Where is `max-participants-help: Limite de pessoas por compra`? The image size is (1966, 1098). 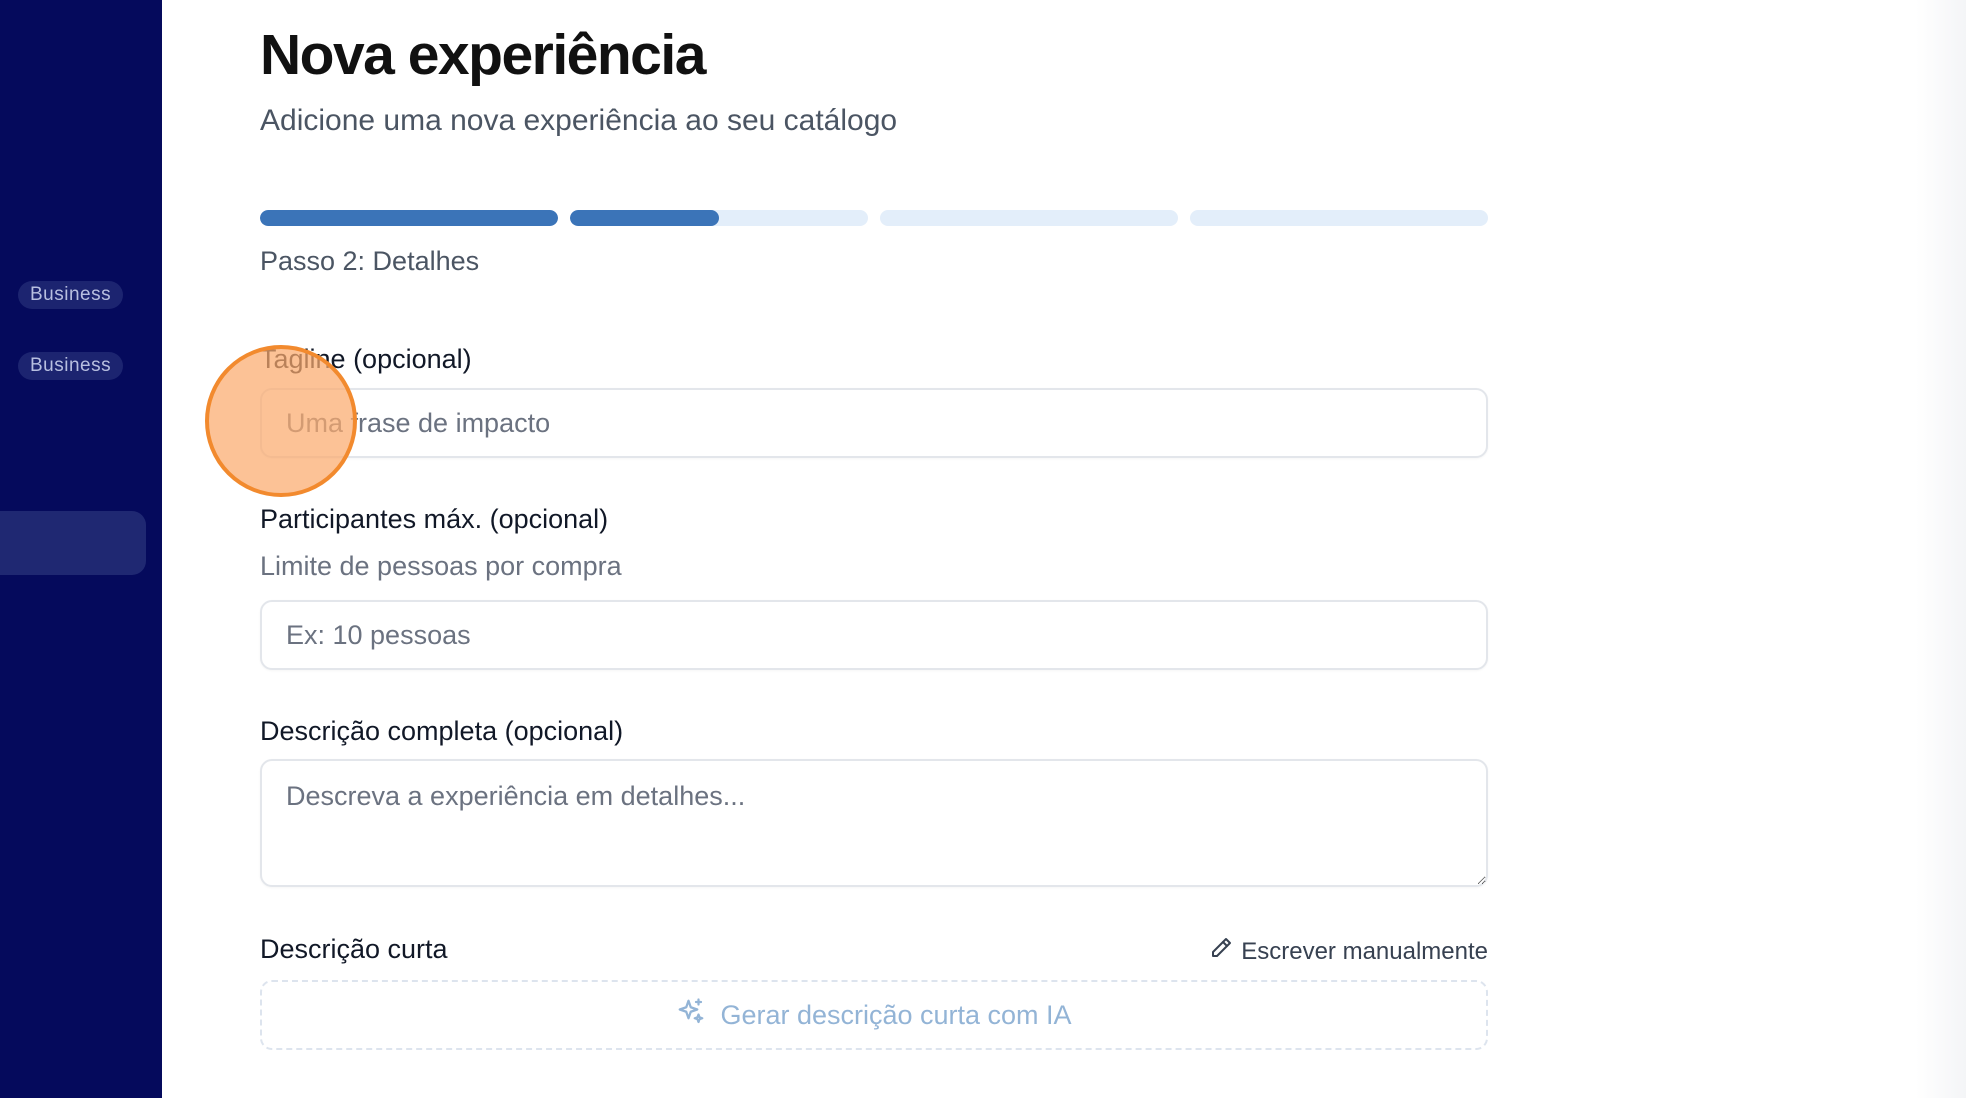
max-participants-help: Limite de pessoas por compra is located at coordinates (441, 566).